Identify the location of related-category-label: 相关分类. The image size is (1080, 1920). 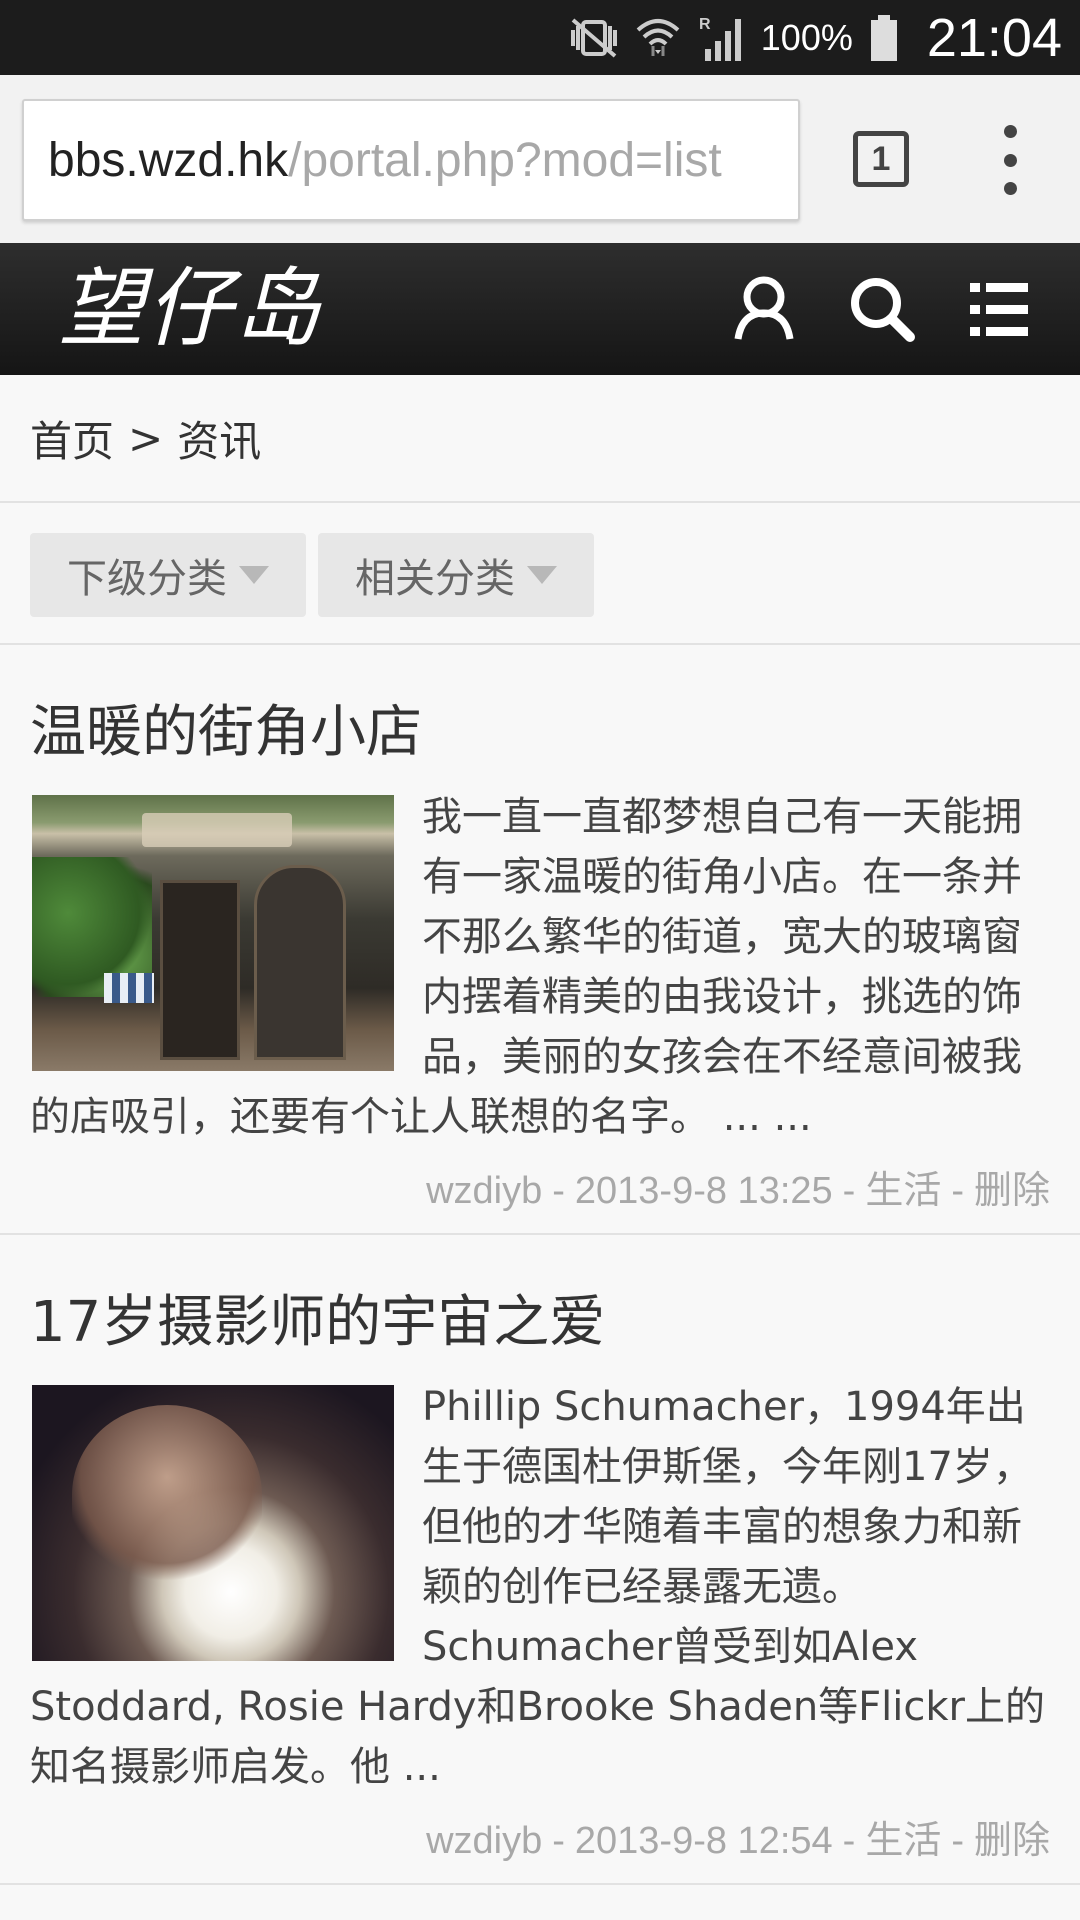
(435, 579).